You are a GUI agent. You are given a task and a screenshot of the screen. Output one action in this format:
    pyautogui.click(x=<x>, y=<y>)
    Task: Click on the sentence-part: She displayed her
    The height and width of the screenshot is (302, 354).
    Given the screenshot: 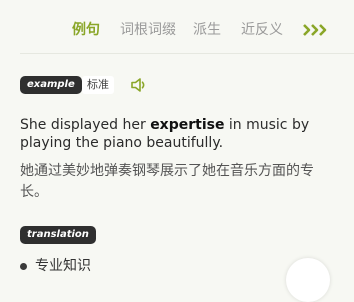 What is the action you would take?
    pyautogui.click(x=85, y=125)
    